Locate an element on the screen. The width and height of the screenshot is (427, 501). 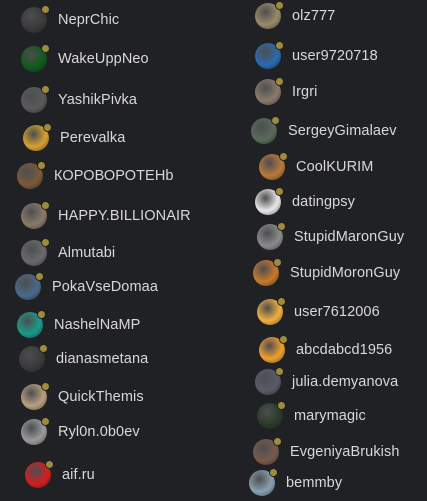
user-item: NeprChic is located at coordinates (70, 20).